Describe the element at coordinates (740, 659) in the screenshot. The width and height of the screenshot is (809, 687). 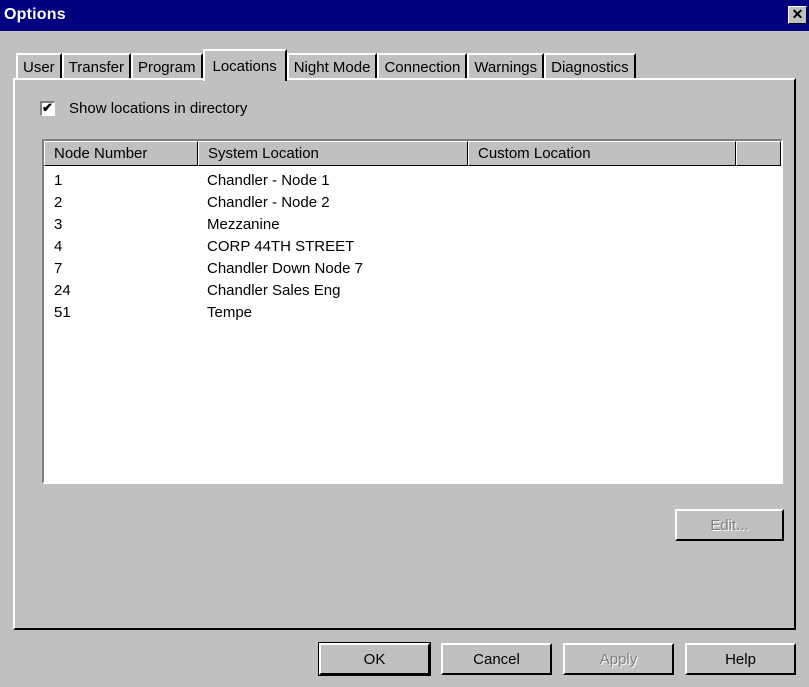
I see `help-button: Help` at that location.